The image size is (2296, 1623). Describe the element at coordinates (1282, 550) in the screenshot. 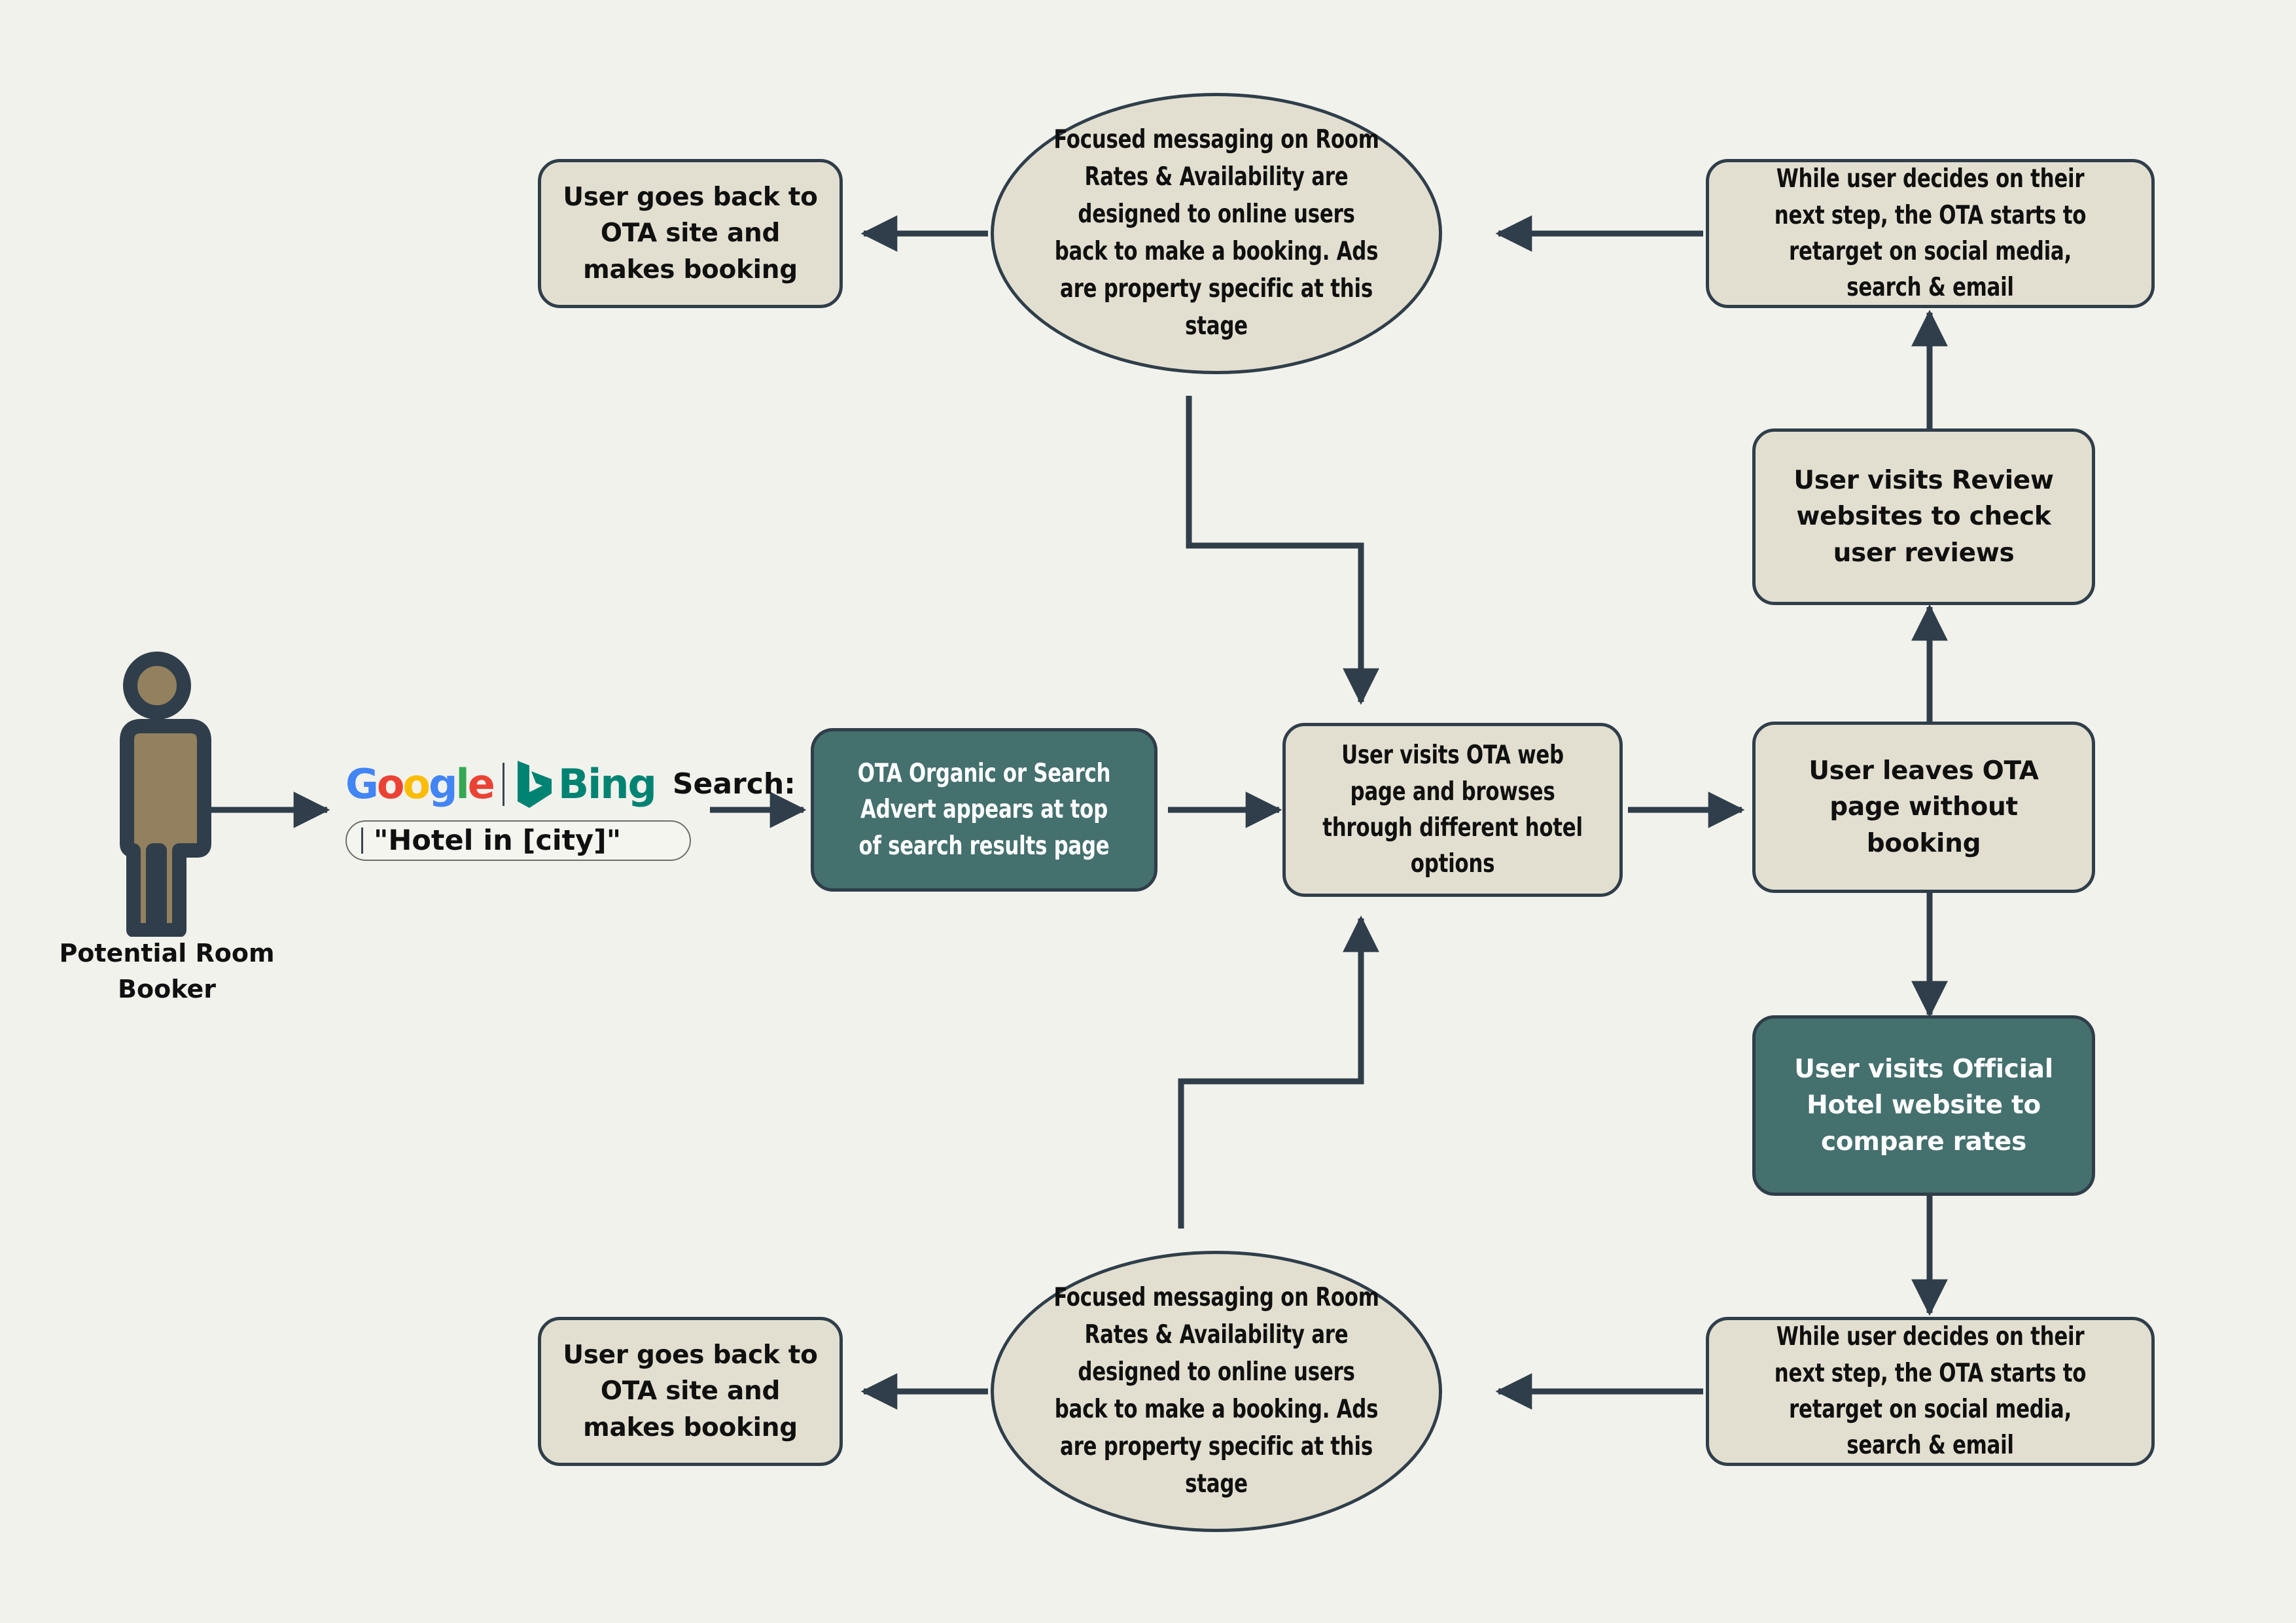

I see `edge-focused-top-to-visits-ota` at that location.